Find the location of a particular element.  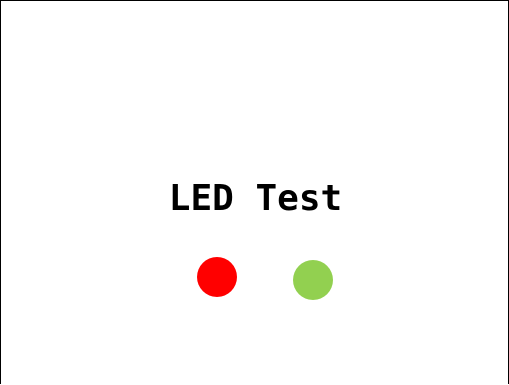

red-led-indicator is located at coordinates (217, 277).